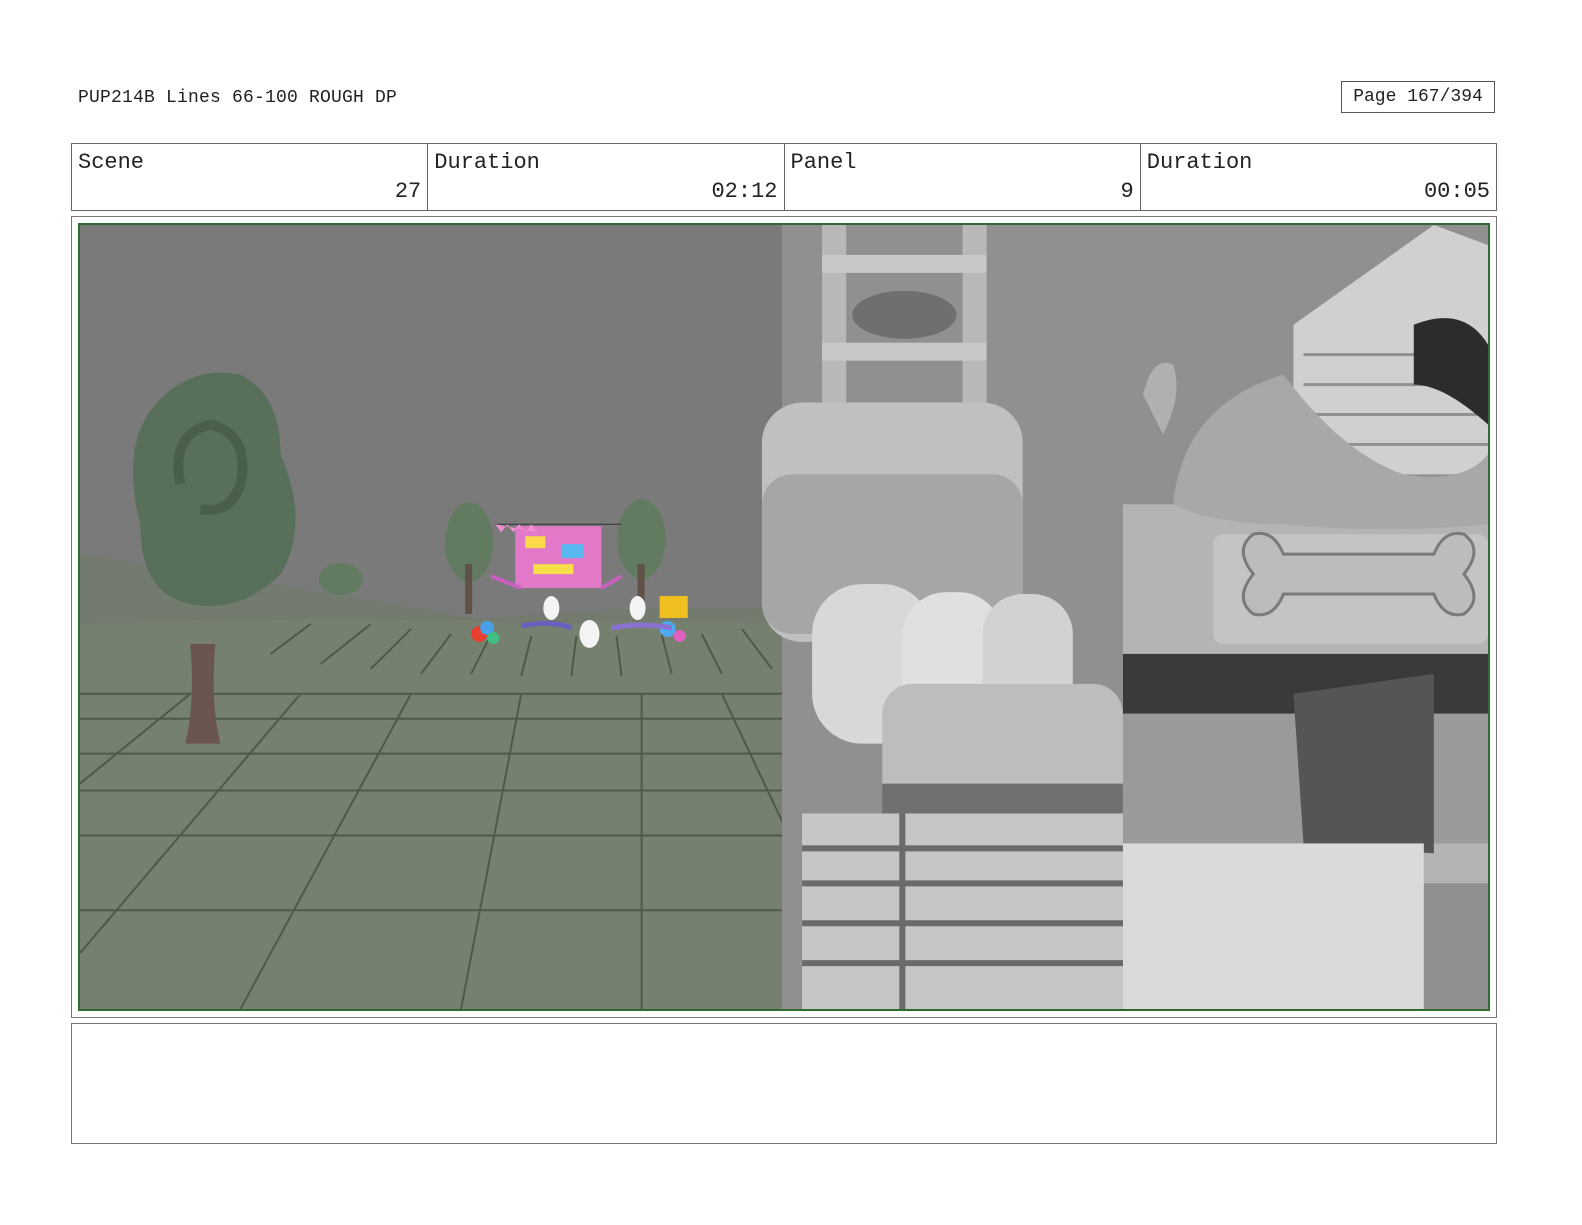 The image size is (1582, 1225). I want to click on scene-duration-cell: Duration 02:12, so click(606, 177).